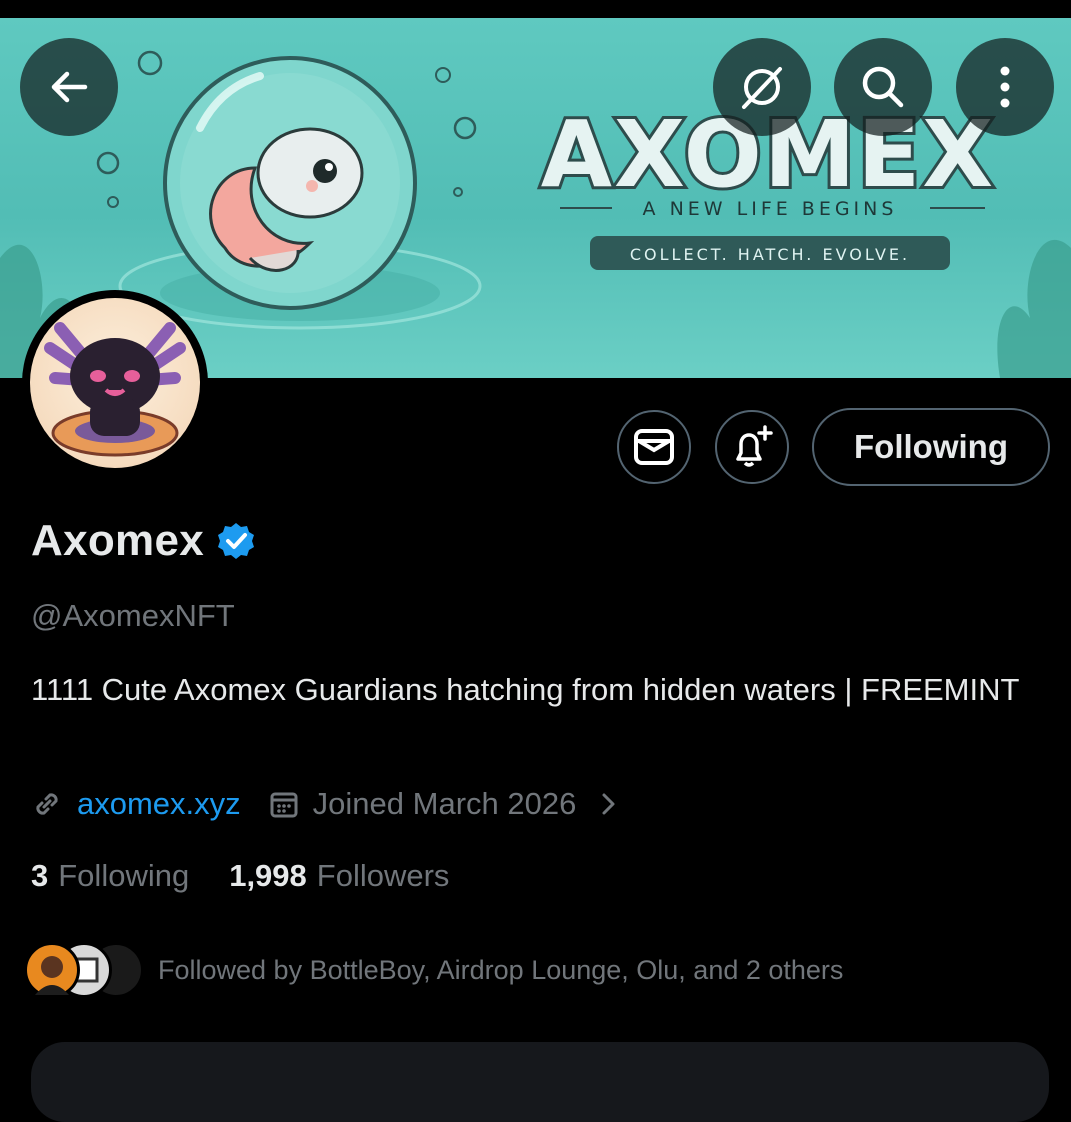 The image size is (1071, 1122). I want to click on follower-avatar, so click(52, 970).